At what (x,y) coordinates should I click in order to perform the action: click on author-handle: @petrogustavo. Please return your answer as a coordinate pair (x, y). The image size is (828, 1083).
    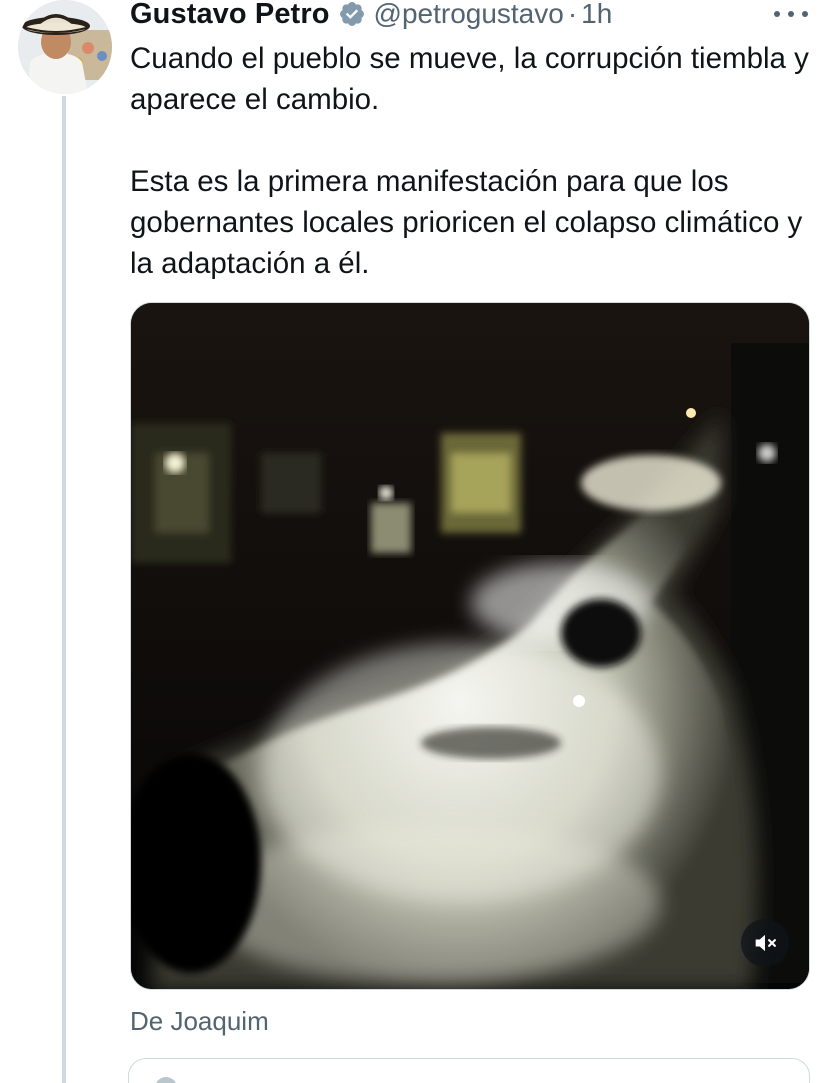
    Looking at the image, I should click on (469, 15).